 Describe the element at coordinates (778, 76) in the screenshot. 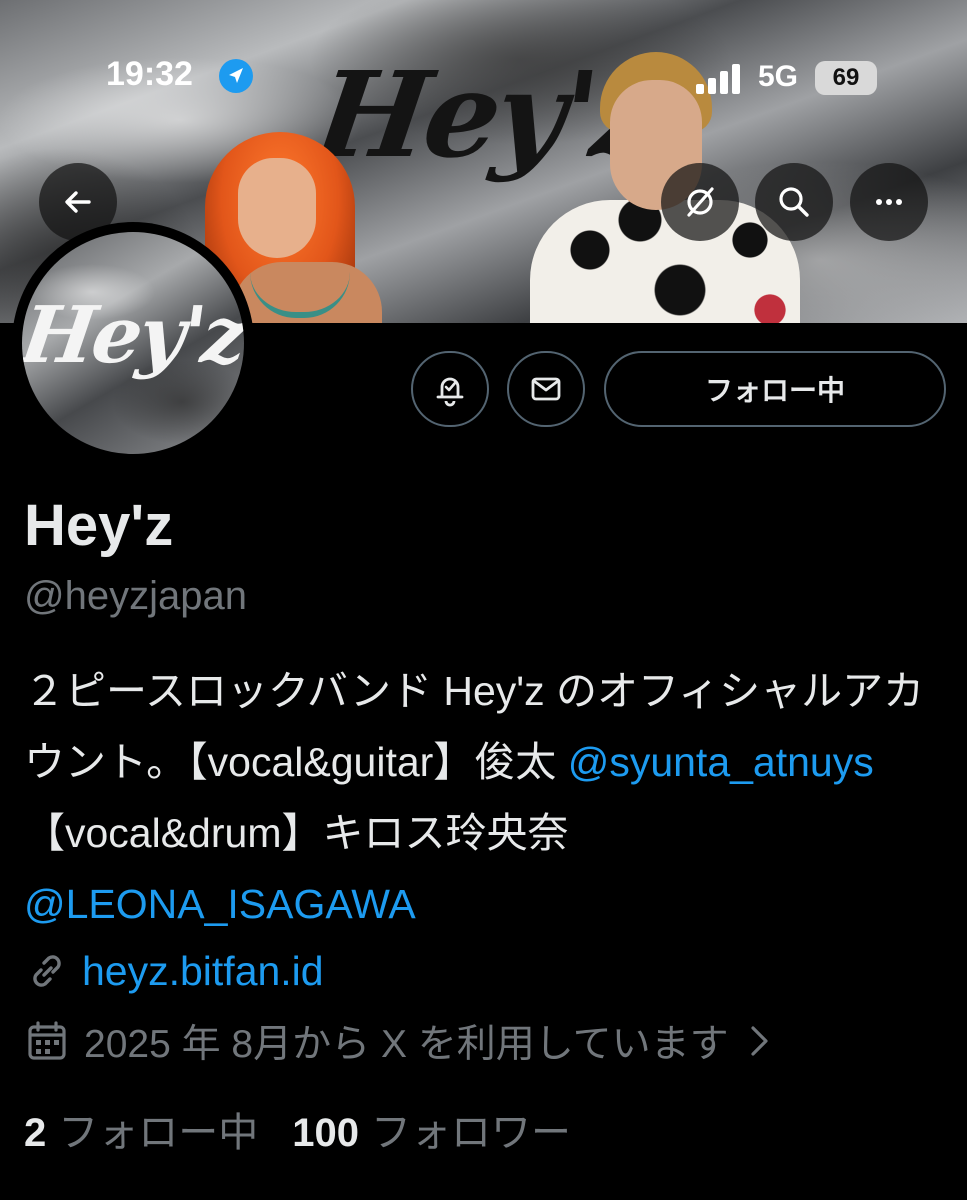

I see `network-type: 5G` at that location.